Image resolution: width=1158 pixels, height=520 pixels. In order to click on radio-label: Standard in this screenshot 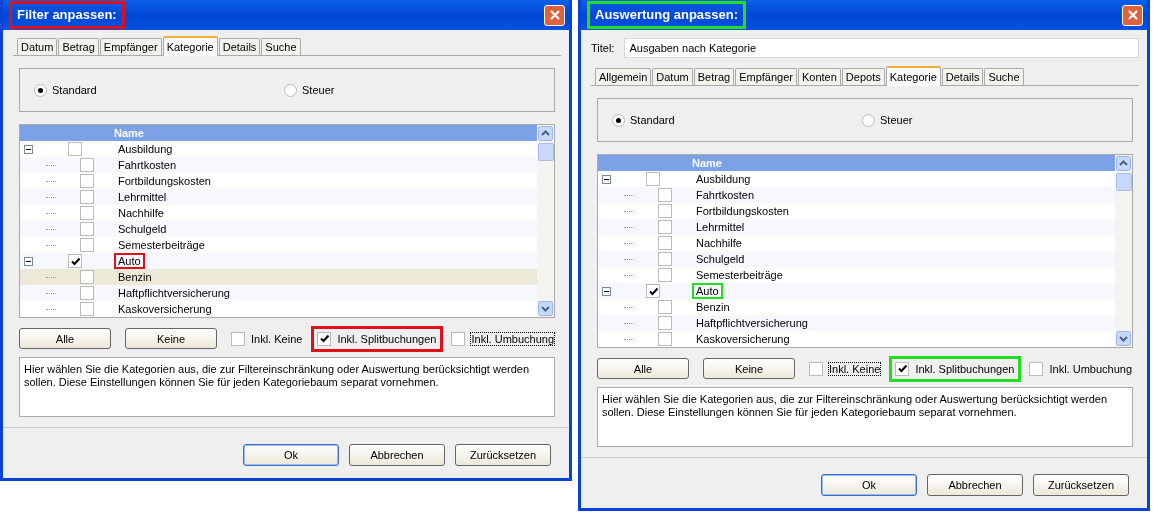, I will do `click(652, 120)`.